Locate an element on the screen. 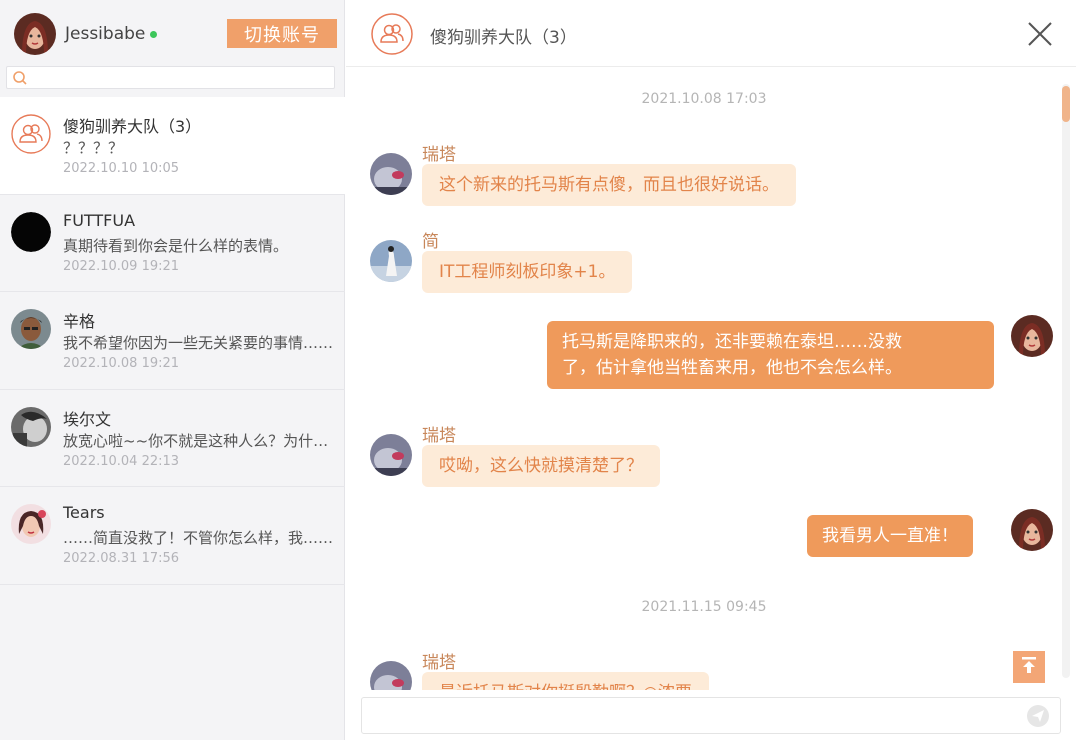 This screenshot has width=1076, height=740. conversation-time: 2022.10.10 10:05 is located at coordinates (121, 168).